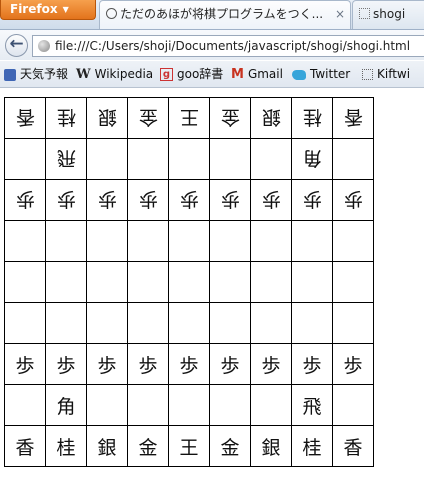 Image resolution: width=424 pixels, height=497 pixels. I want to click on bookmark-twitter: Twitter, so click(321, 74).